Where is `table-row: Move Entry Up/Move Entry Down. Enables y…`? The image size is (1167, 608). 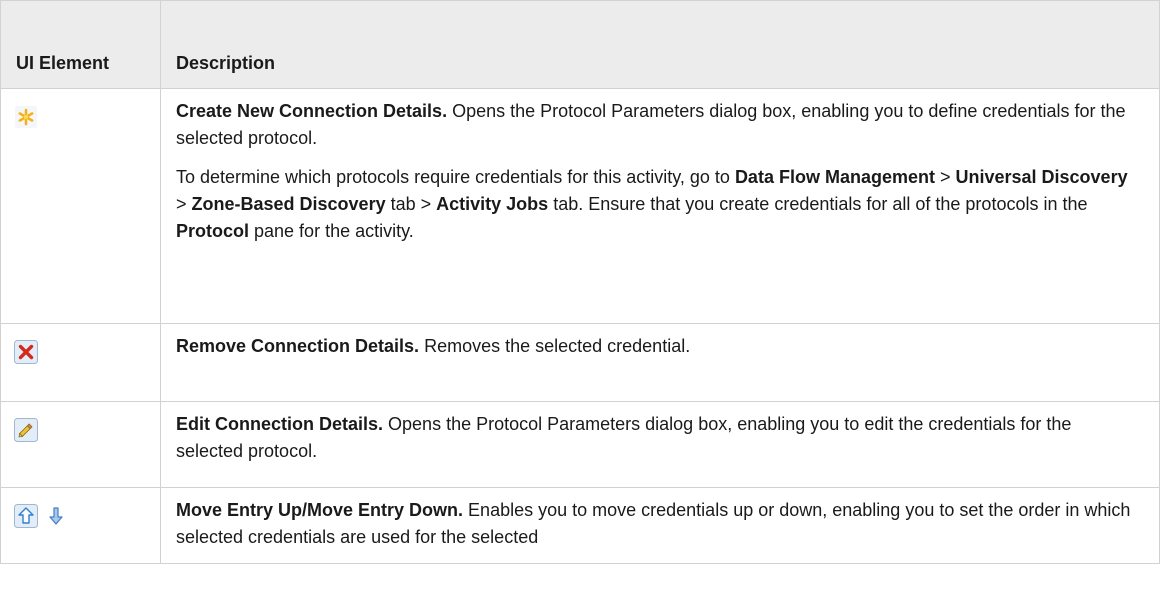 table-row: Move Entry Up/Move Entry Down. Enables y… is located at coordinates (580, 525).